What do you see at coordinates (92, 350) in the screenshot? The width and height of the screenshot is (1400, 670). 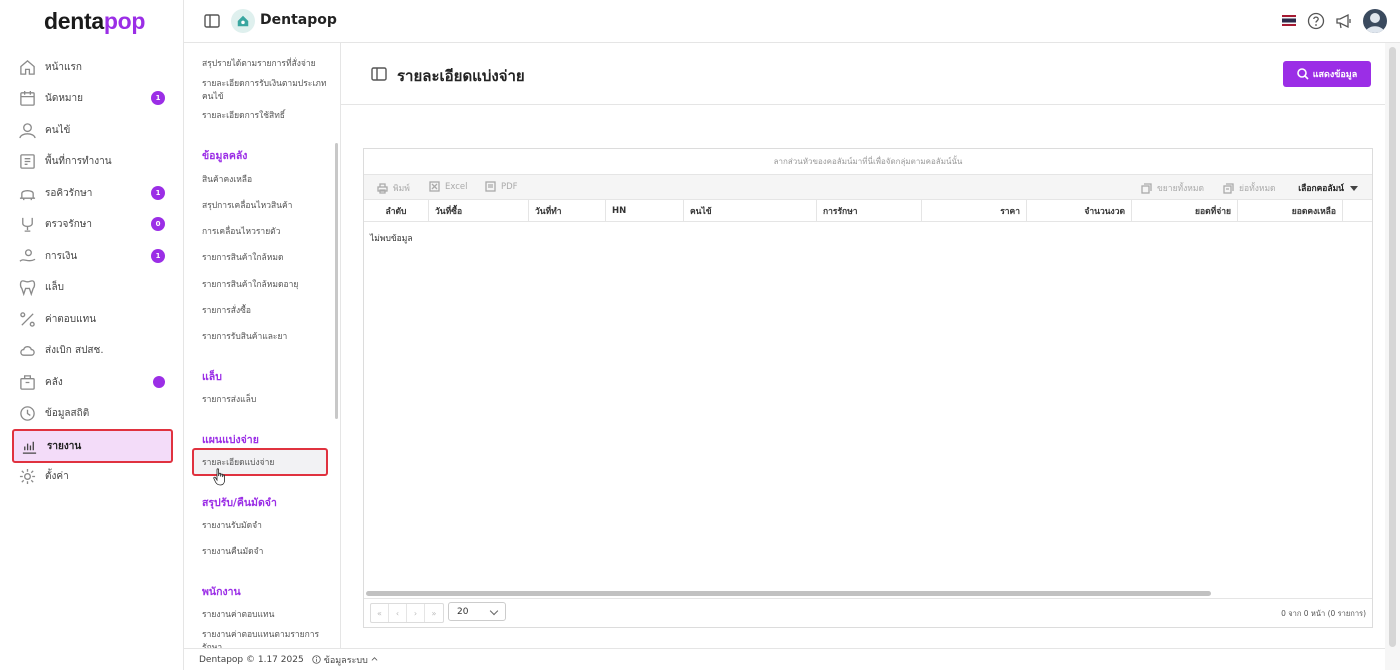 I see `sidebar-item-nhso: ส่งเบิก สปสช.` at bounding box center [92, 350].